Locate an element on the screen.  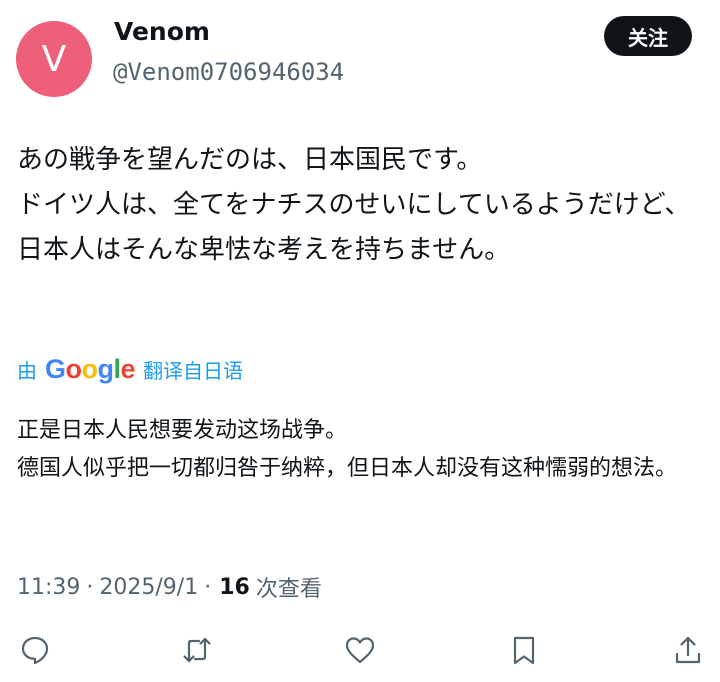
bookmark-icon is located at coordinates (524, 650).